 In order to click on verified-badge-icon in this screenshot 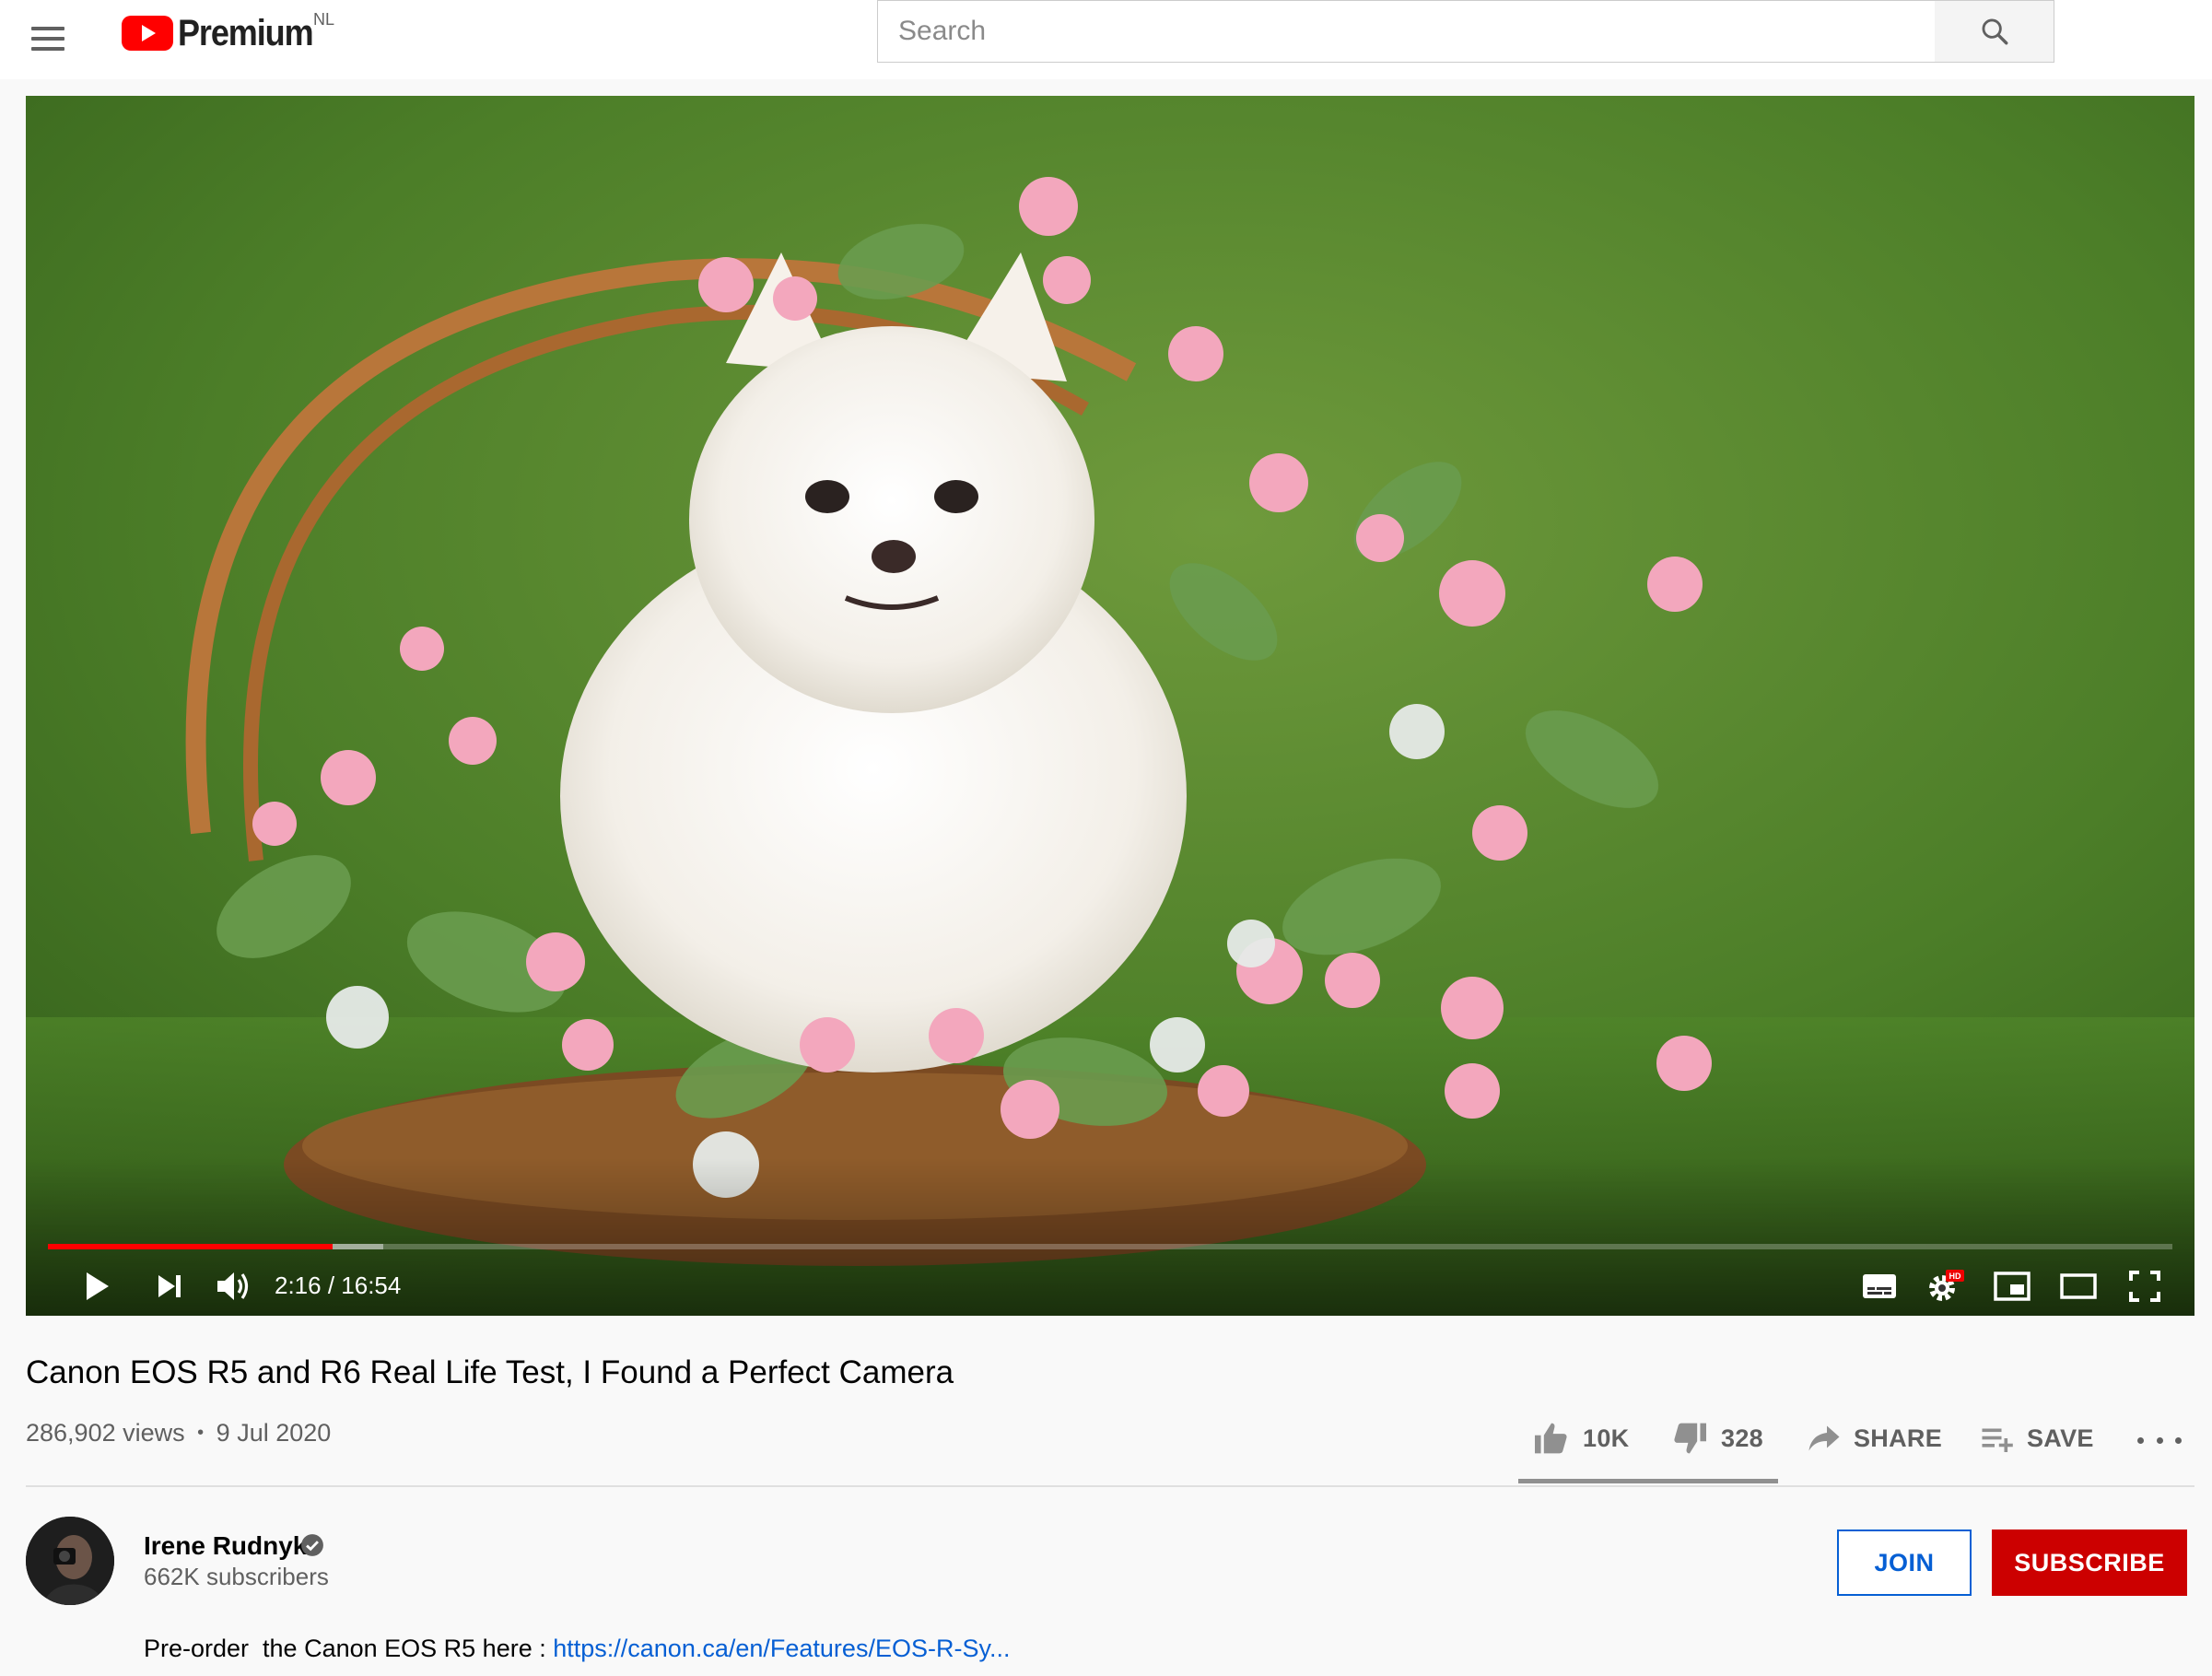, I will do `click(312, 1545)`.